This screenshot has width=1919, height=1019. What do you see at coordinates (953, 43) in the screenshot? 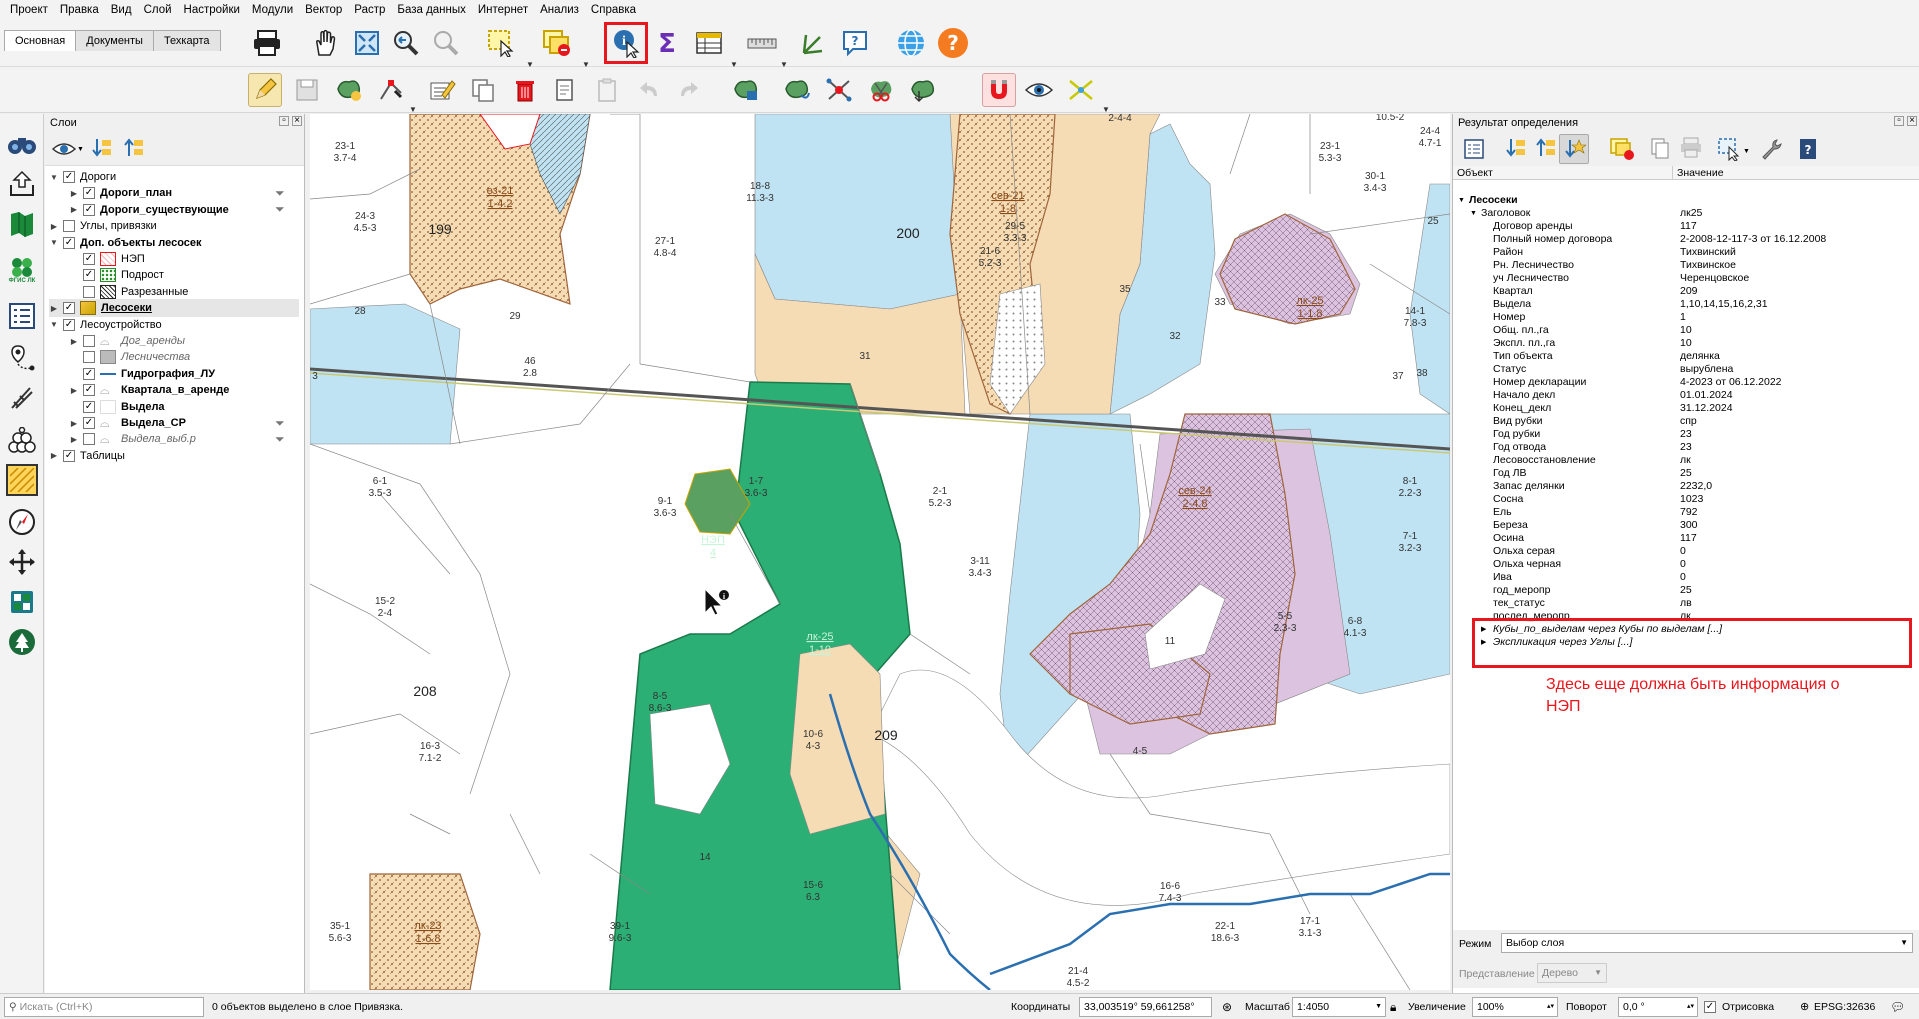
I see `help-question-icon: ?` at bounding box center [953, 43].